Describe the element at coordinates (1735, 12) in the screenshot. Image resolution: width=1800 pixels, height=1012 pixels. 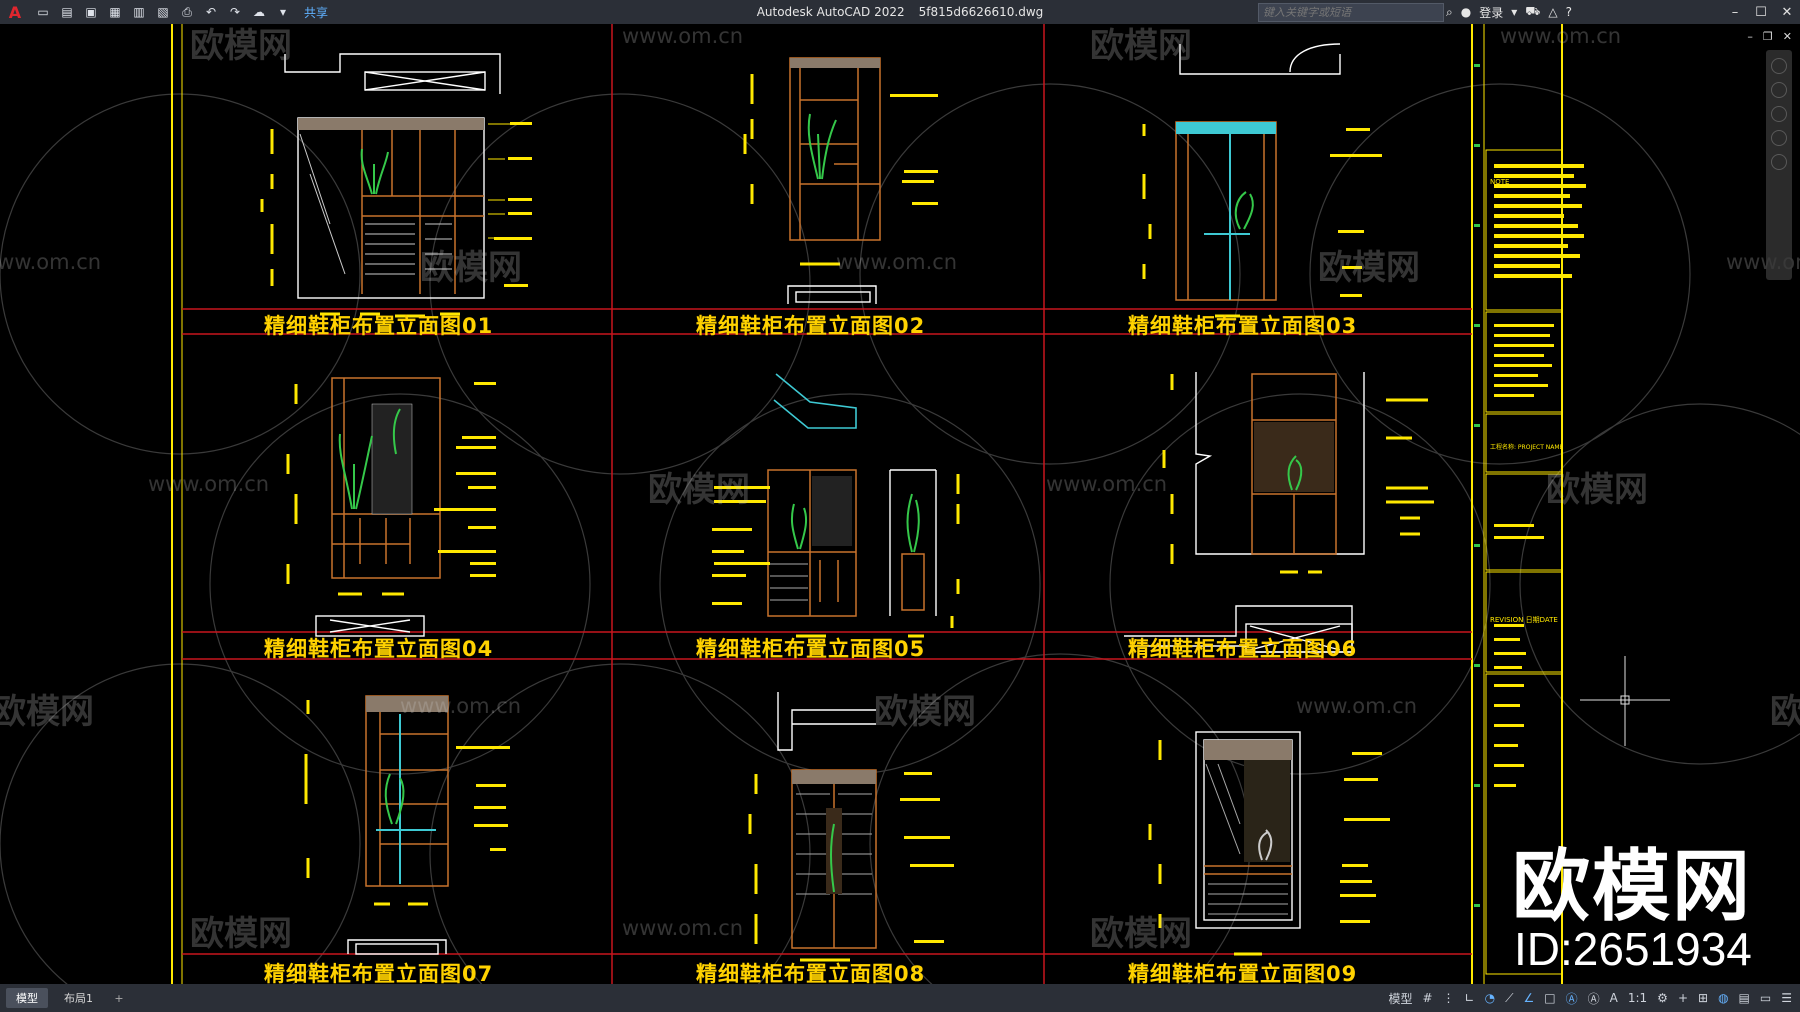
I see `minimize-icon: –` at that location.